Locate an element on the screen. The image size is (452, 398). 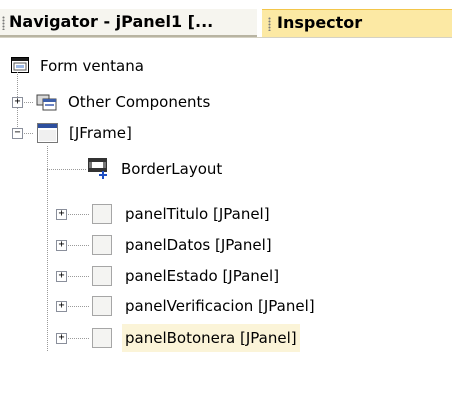
tree-node-panel-verificacion: + panelVerificacion [JPanel] is located at coordinates (226, 306).